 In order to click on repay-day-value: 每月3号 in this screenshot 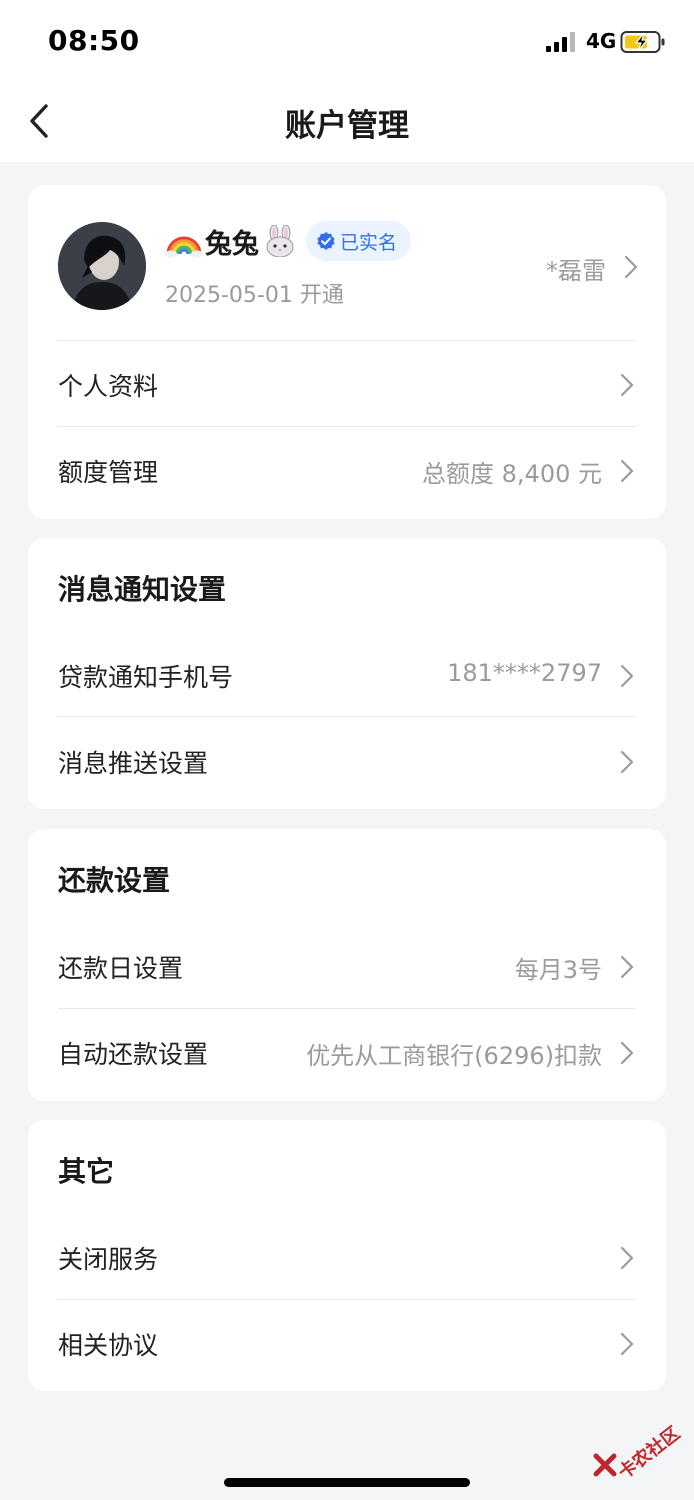, I will do `click(558, 970)`.